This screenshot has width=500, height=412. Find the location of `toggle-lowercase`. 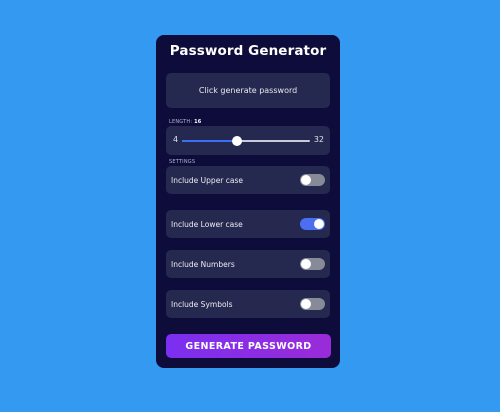

toggle-lowercase is located at coordinates (312, 224).